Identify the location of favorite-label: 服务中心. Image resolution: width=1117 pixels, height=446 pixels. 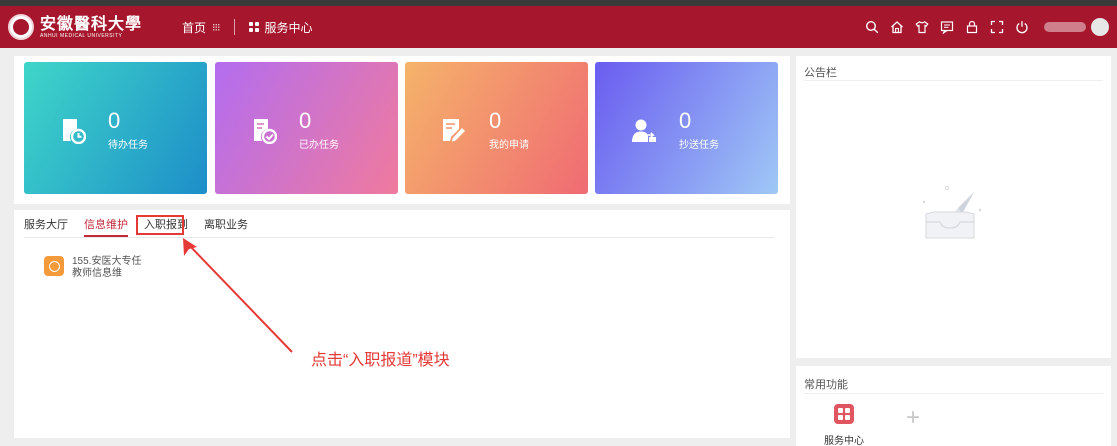
(844, 441).